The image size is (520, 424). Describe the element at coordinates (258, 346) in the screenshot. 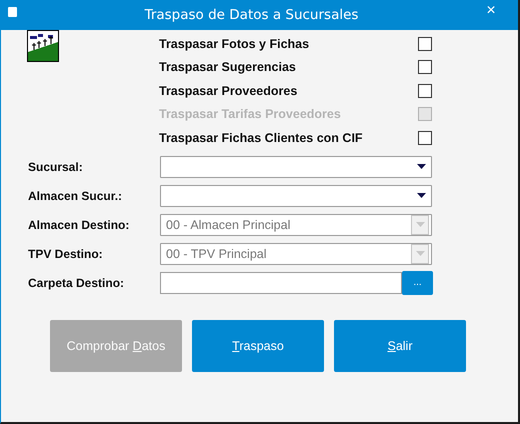

I see `action-button: Traspaso` at that location.